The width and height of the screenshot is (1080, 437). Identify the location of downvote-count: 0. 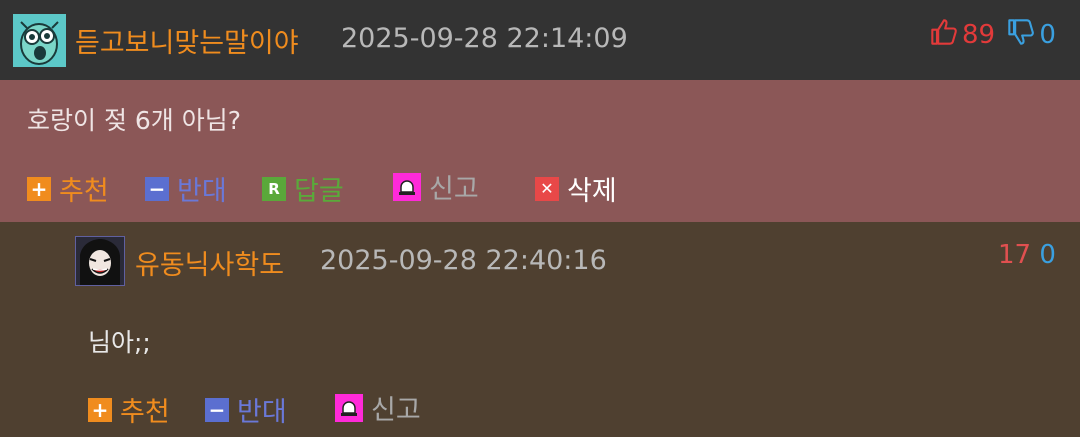
(1047, 35).